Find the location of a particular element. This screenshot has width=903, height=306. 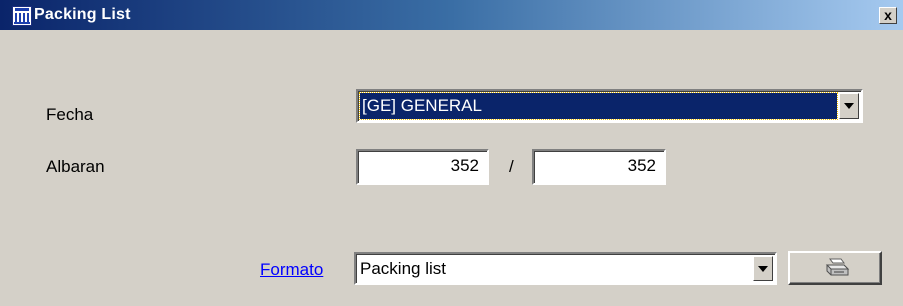

printer-icon is located at coordinates (837, 267).